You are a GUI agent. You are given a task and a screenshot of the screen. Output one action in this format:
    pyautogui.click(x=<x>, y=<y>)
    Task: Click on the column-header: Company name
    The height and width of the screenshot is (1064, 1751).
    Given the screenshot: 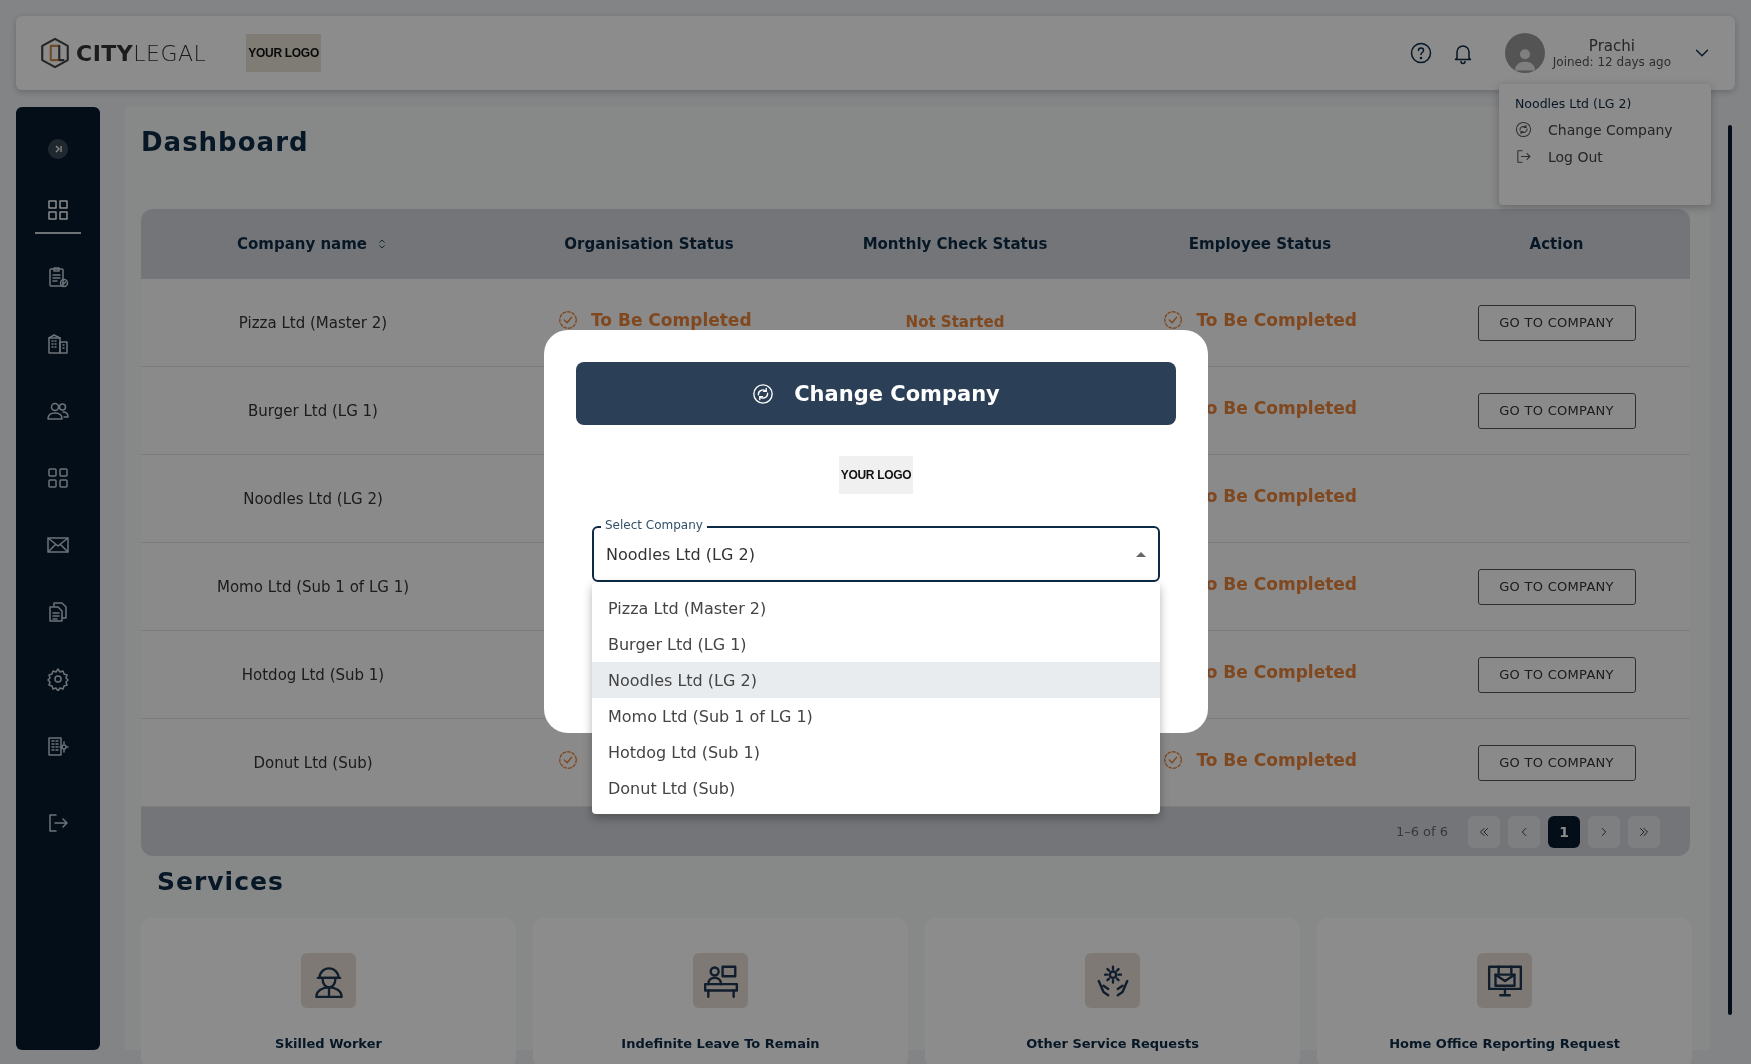 What is the action you would take?
    pyautogui.click(x=302, y=244)
    